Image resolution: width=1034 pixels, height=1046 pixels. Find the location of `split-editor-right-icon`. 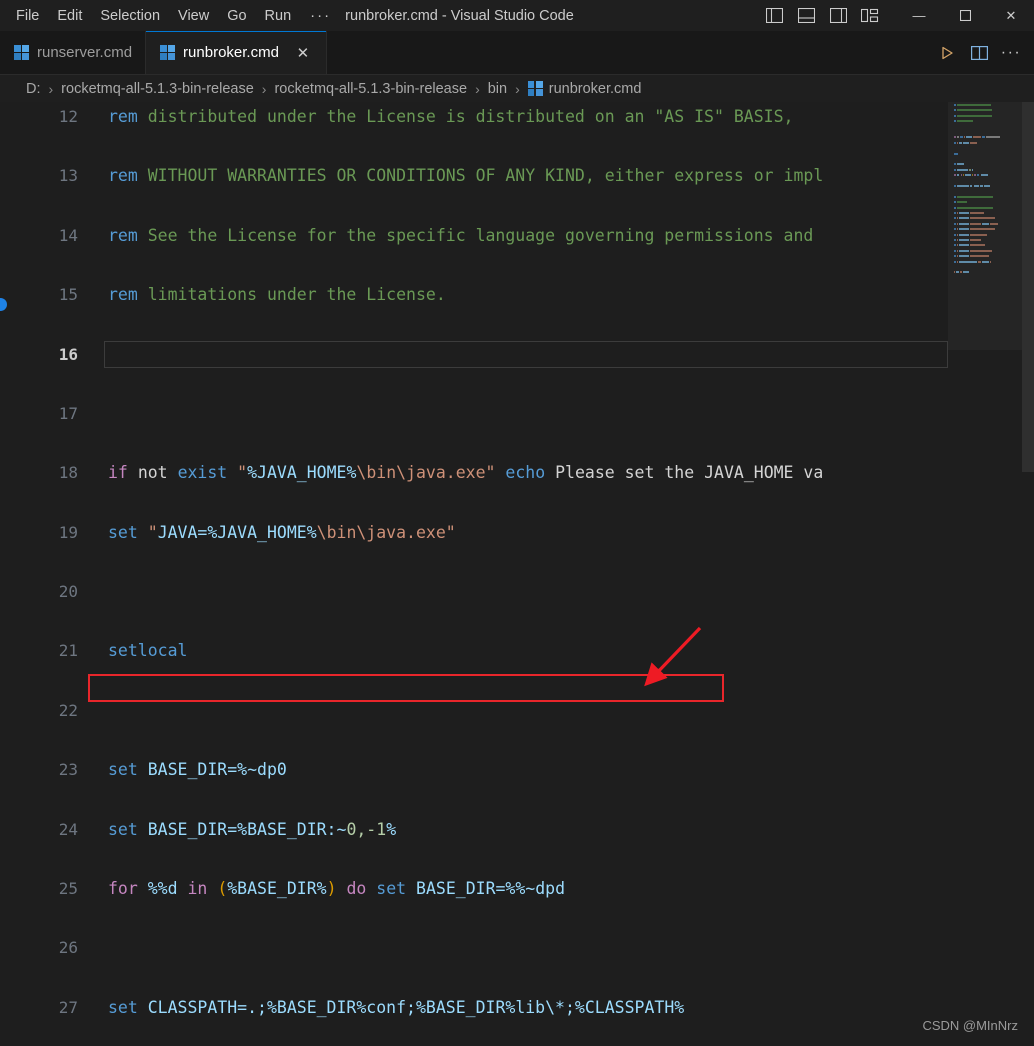

split-editor-right-icon is located at coordinates (979, 53).